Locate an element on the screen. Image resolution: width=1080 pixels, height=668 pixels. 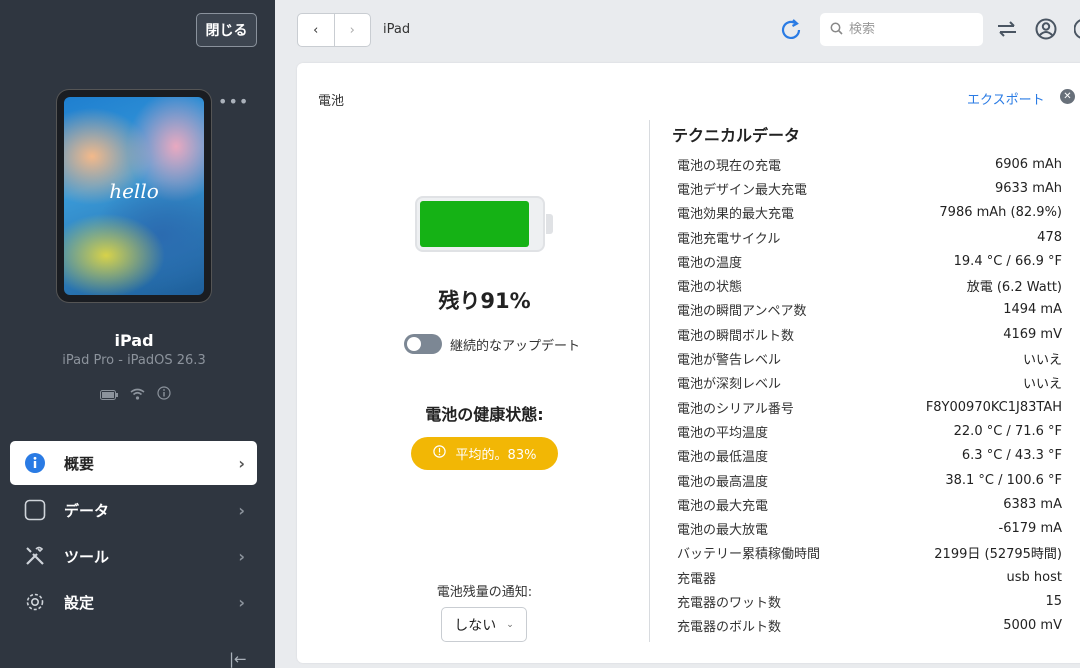
tech-value: 9633 mAh is located at coordinates (1028, 188).